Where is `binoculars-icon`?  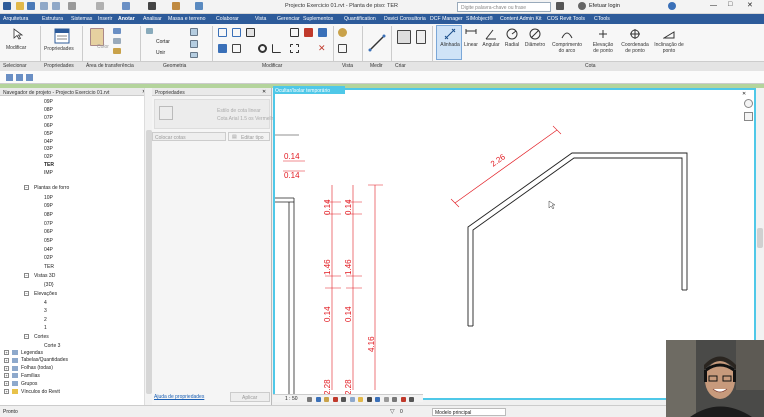
binoculars-icon is located at coordinates (560, 6).